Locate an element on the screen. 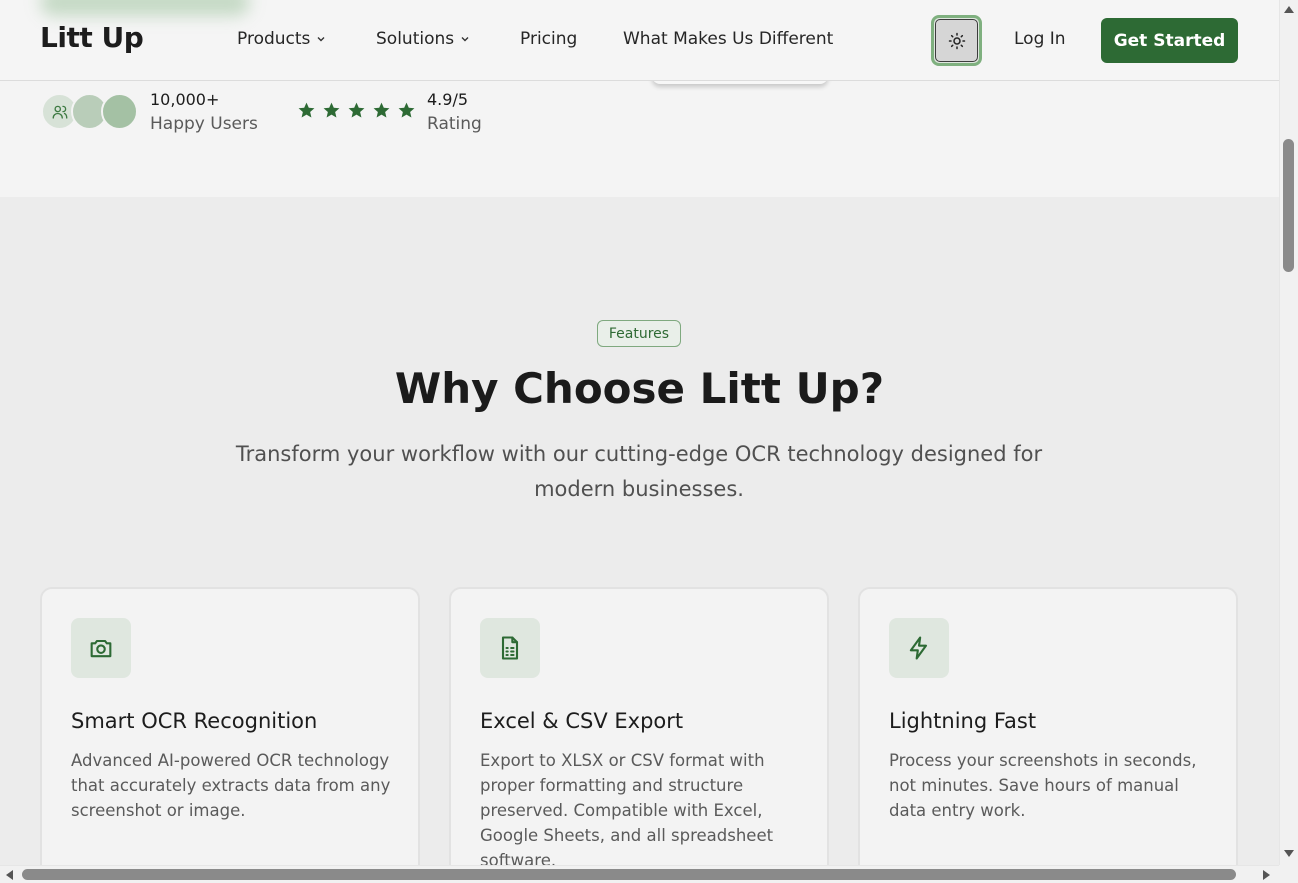 This screenshot has width=1298, height=883. lightning-icon is located at coordinates (918, 648).